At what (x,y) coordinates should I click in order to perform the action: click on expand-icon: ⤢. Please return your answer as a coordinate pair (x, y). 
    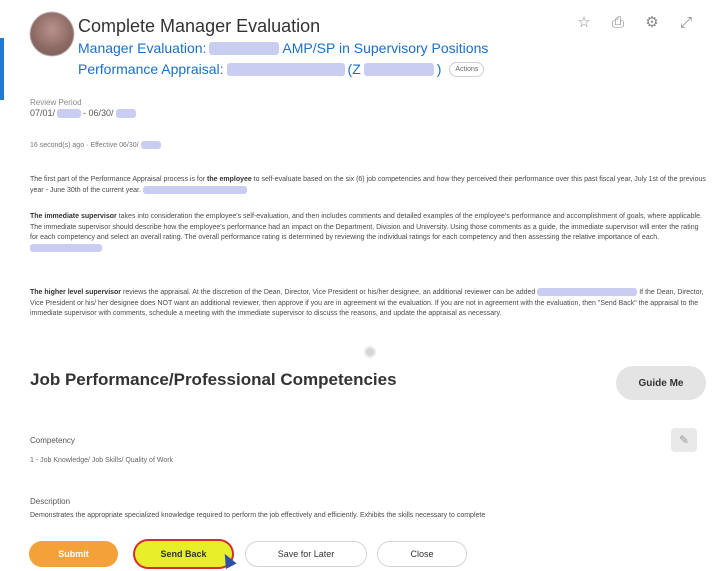
    Looking at the image, I should click on (686, 23).